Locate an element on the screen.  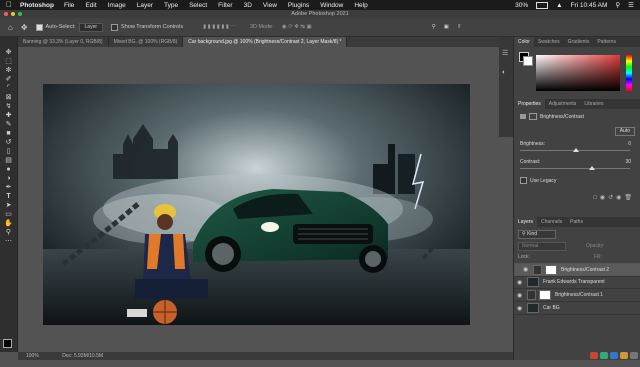
use-legacy-checkbox is located at coordinates (523, 180).